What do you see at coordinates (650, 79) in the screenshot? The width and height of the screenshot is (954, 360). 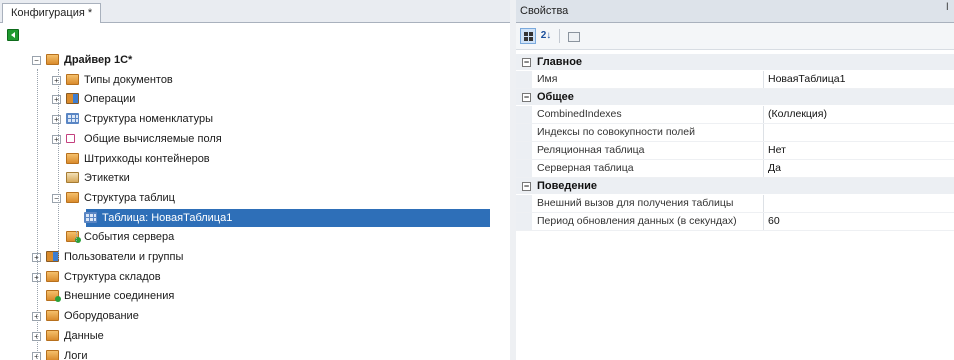 I see `property-name: Имя` at bounding box center [650, 79].